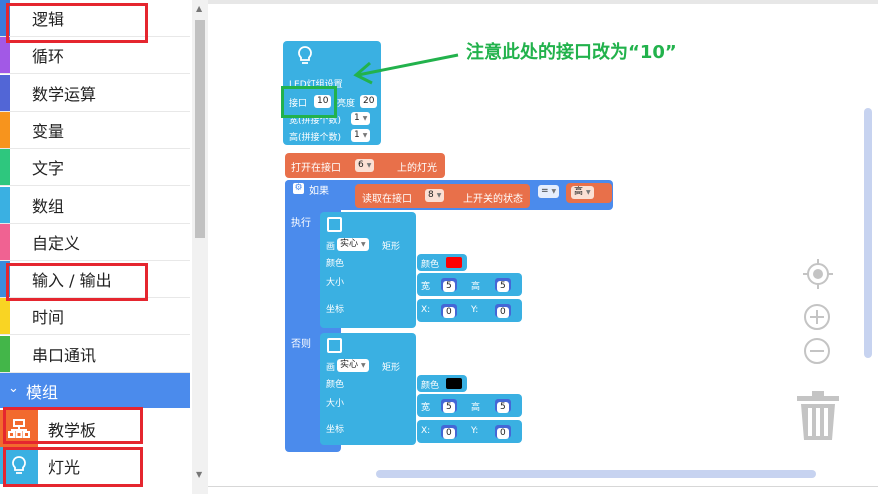  What do you see at coordinates (346, 104) in the screenshot?
I see `led-brightness-label: 亮度` at bounding box center [346, 104].